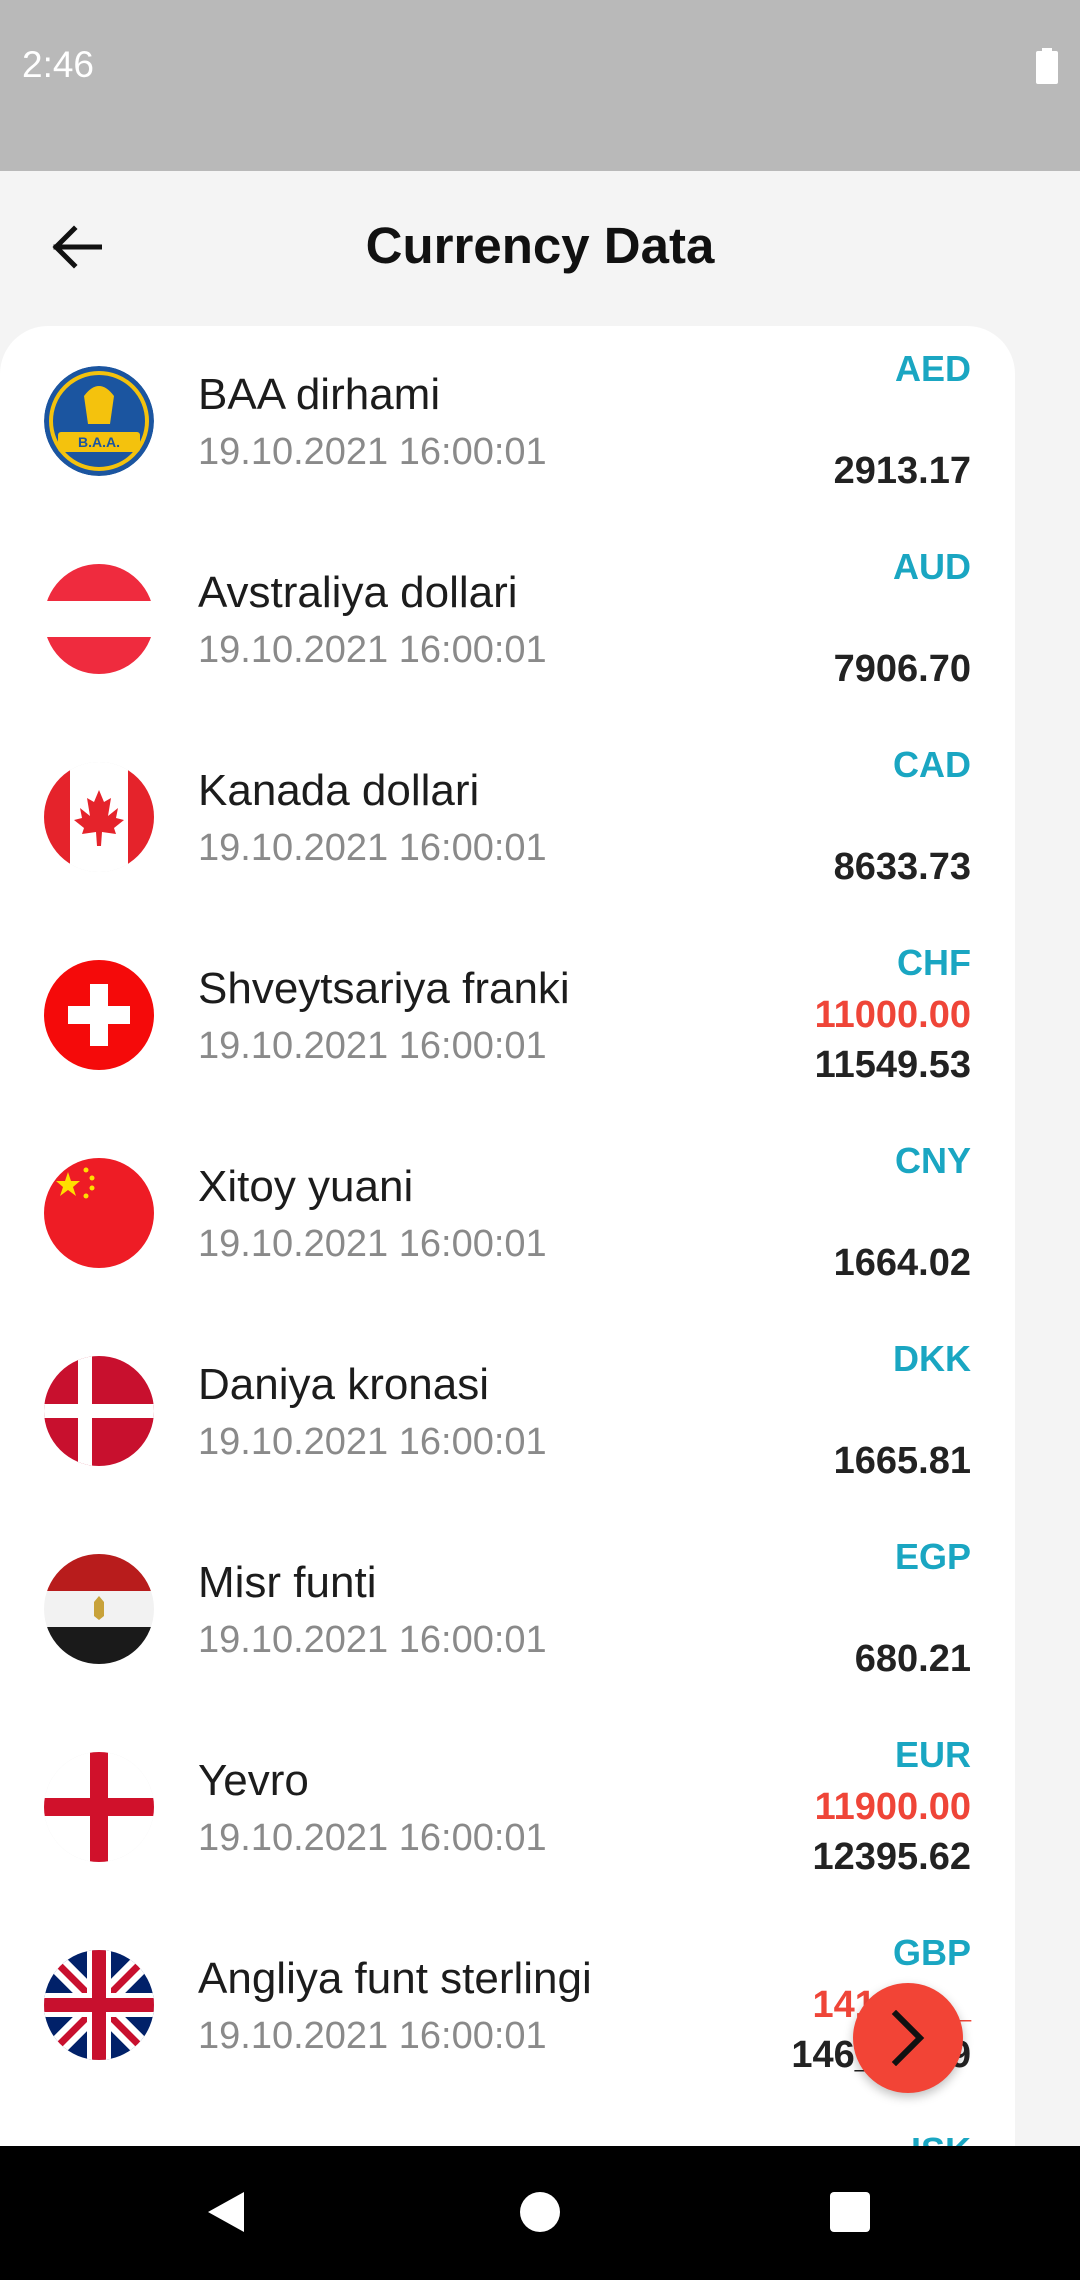 This screenshot has height=2280, width=1080. What do you see at coordinates (892, 1015) in the screenshot?
I see `currency-buy-rate: 11000.00` at bounding box center [892, 1015].